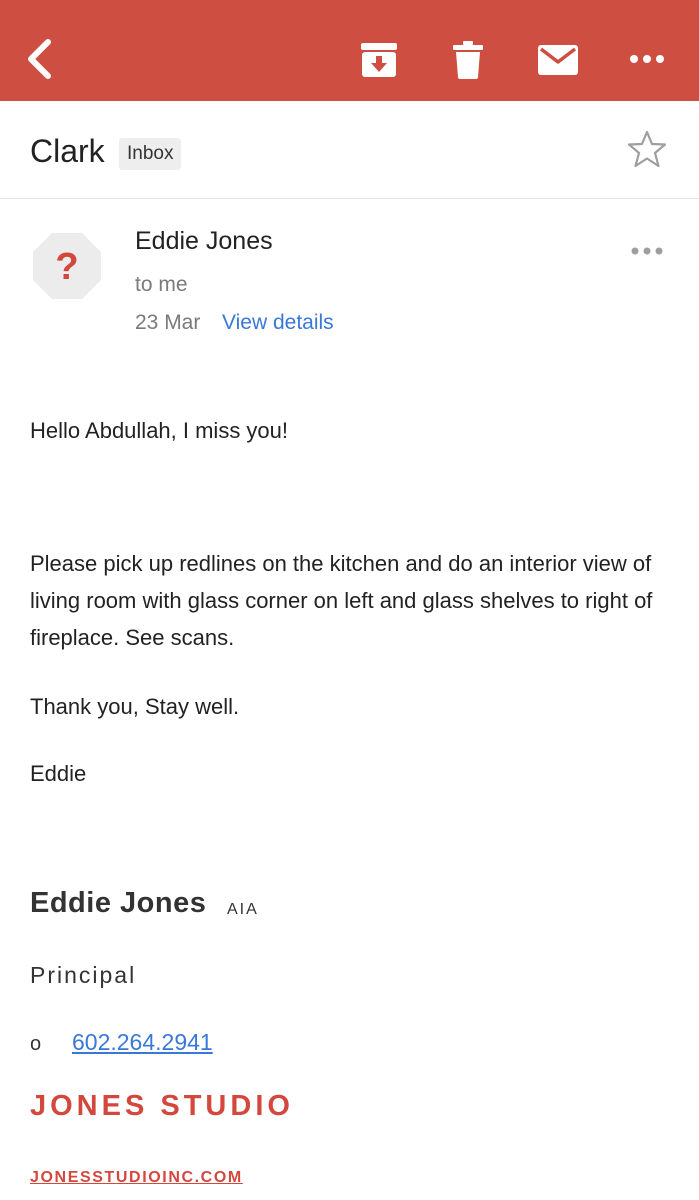 The image size is (699, 1200). Describe the element at coordinates (83, 975) in the screenshot. I see `signature-title: Principal` at that location.